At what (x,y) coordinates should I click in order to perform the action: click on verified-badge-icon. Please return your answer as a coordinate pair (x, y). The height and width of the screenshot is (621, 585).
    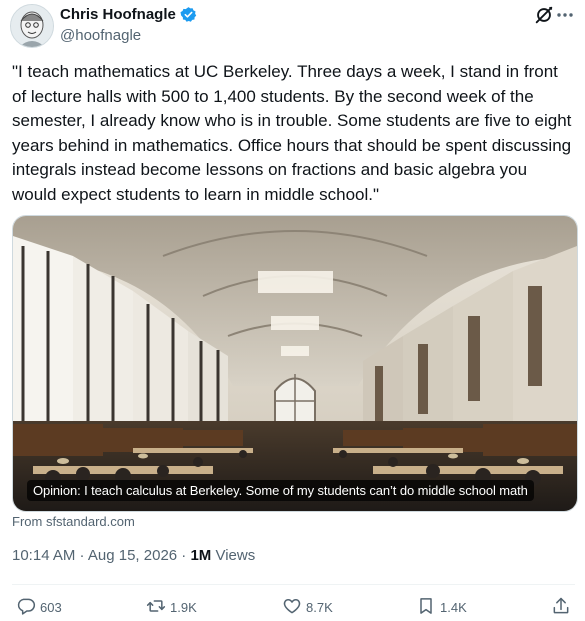
    Looking at the image, I should click on (188, 14).